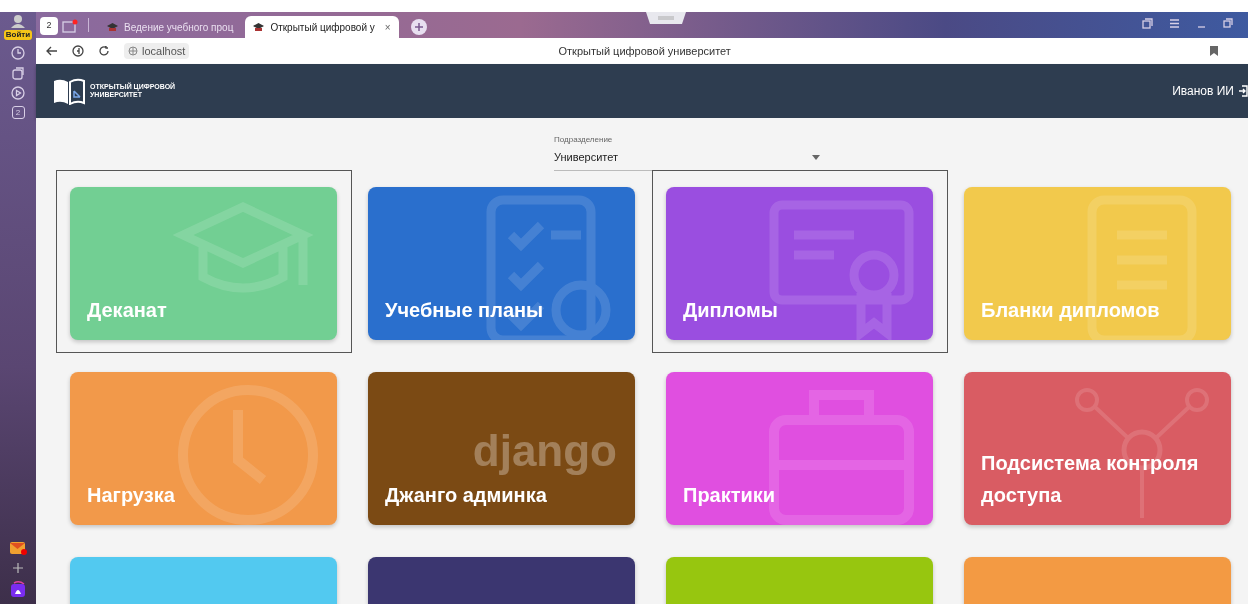 This screenshot has width=1248, height=604. Describe the element at coordinates (157, 51) in the screenshot. I see `address-field: localhost` at that location.